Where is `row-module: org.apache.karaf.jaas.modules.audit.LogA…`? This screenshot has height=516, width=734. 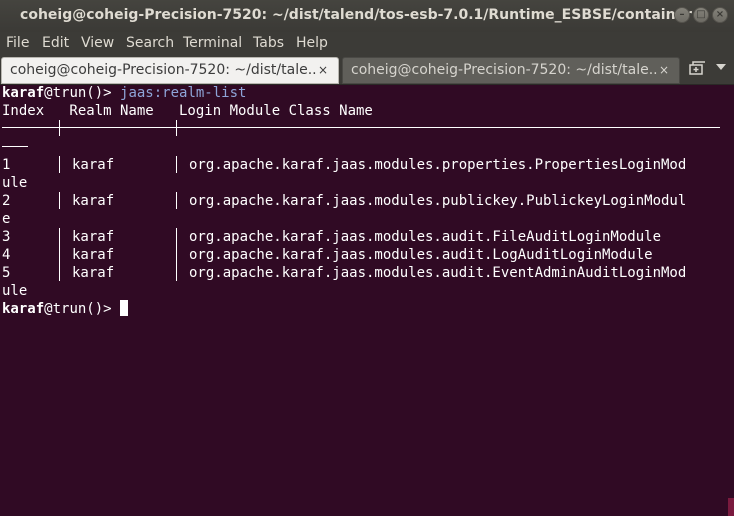
row-module: org.apache.karaf.jaas.modules.audit.LogA… is located at coordinates (421, 255).